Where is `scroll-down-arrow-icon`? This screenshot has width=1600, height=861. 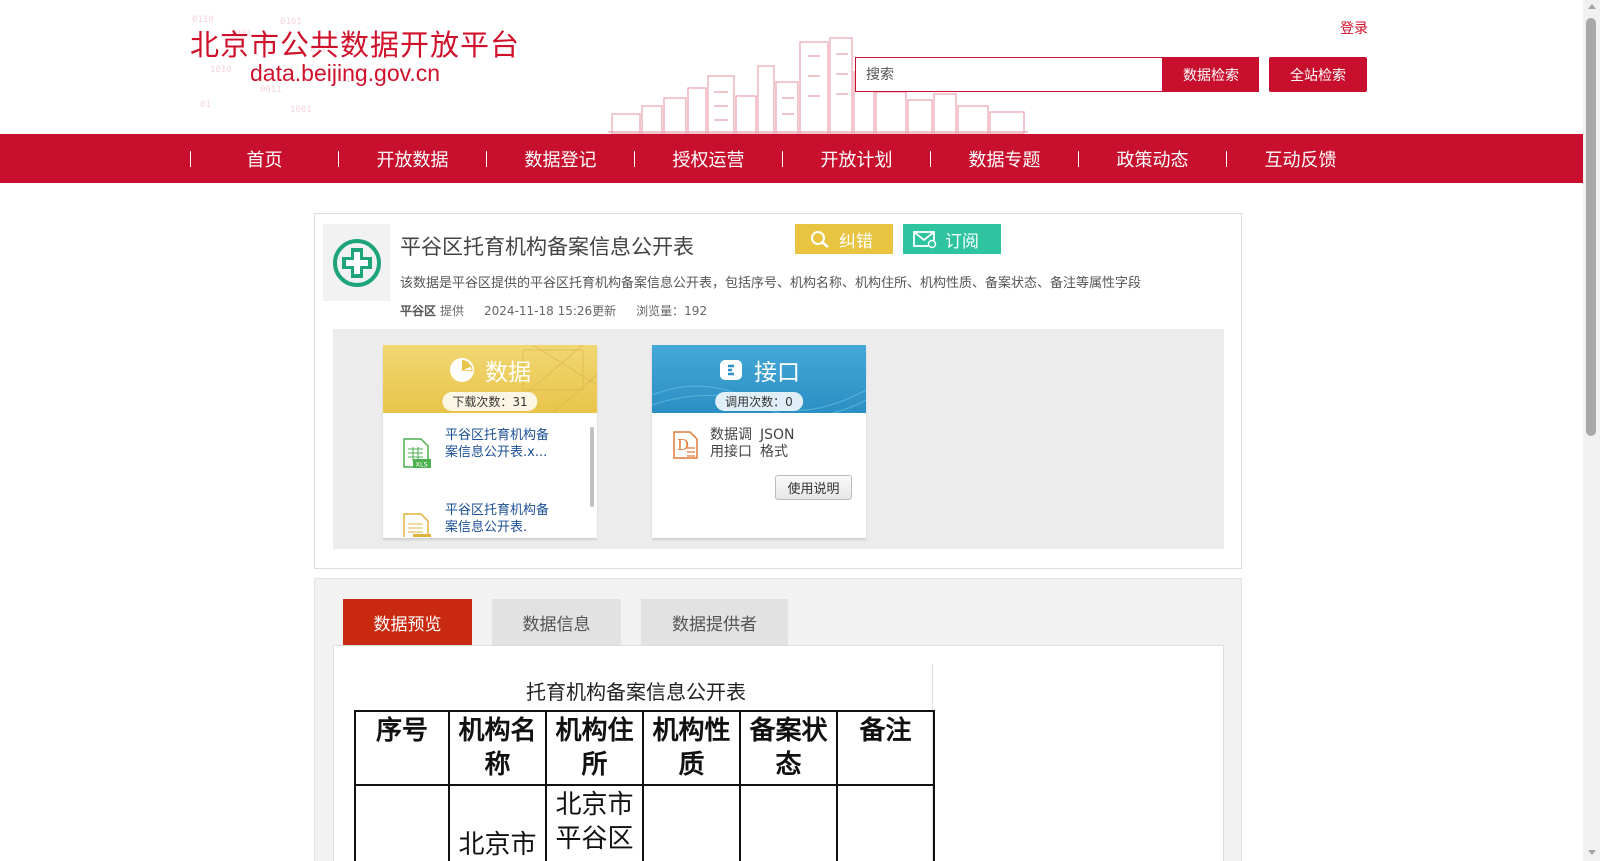 scroll-down-arrow-icon is located at coordinates (1592, 852).